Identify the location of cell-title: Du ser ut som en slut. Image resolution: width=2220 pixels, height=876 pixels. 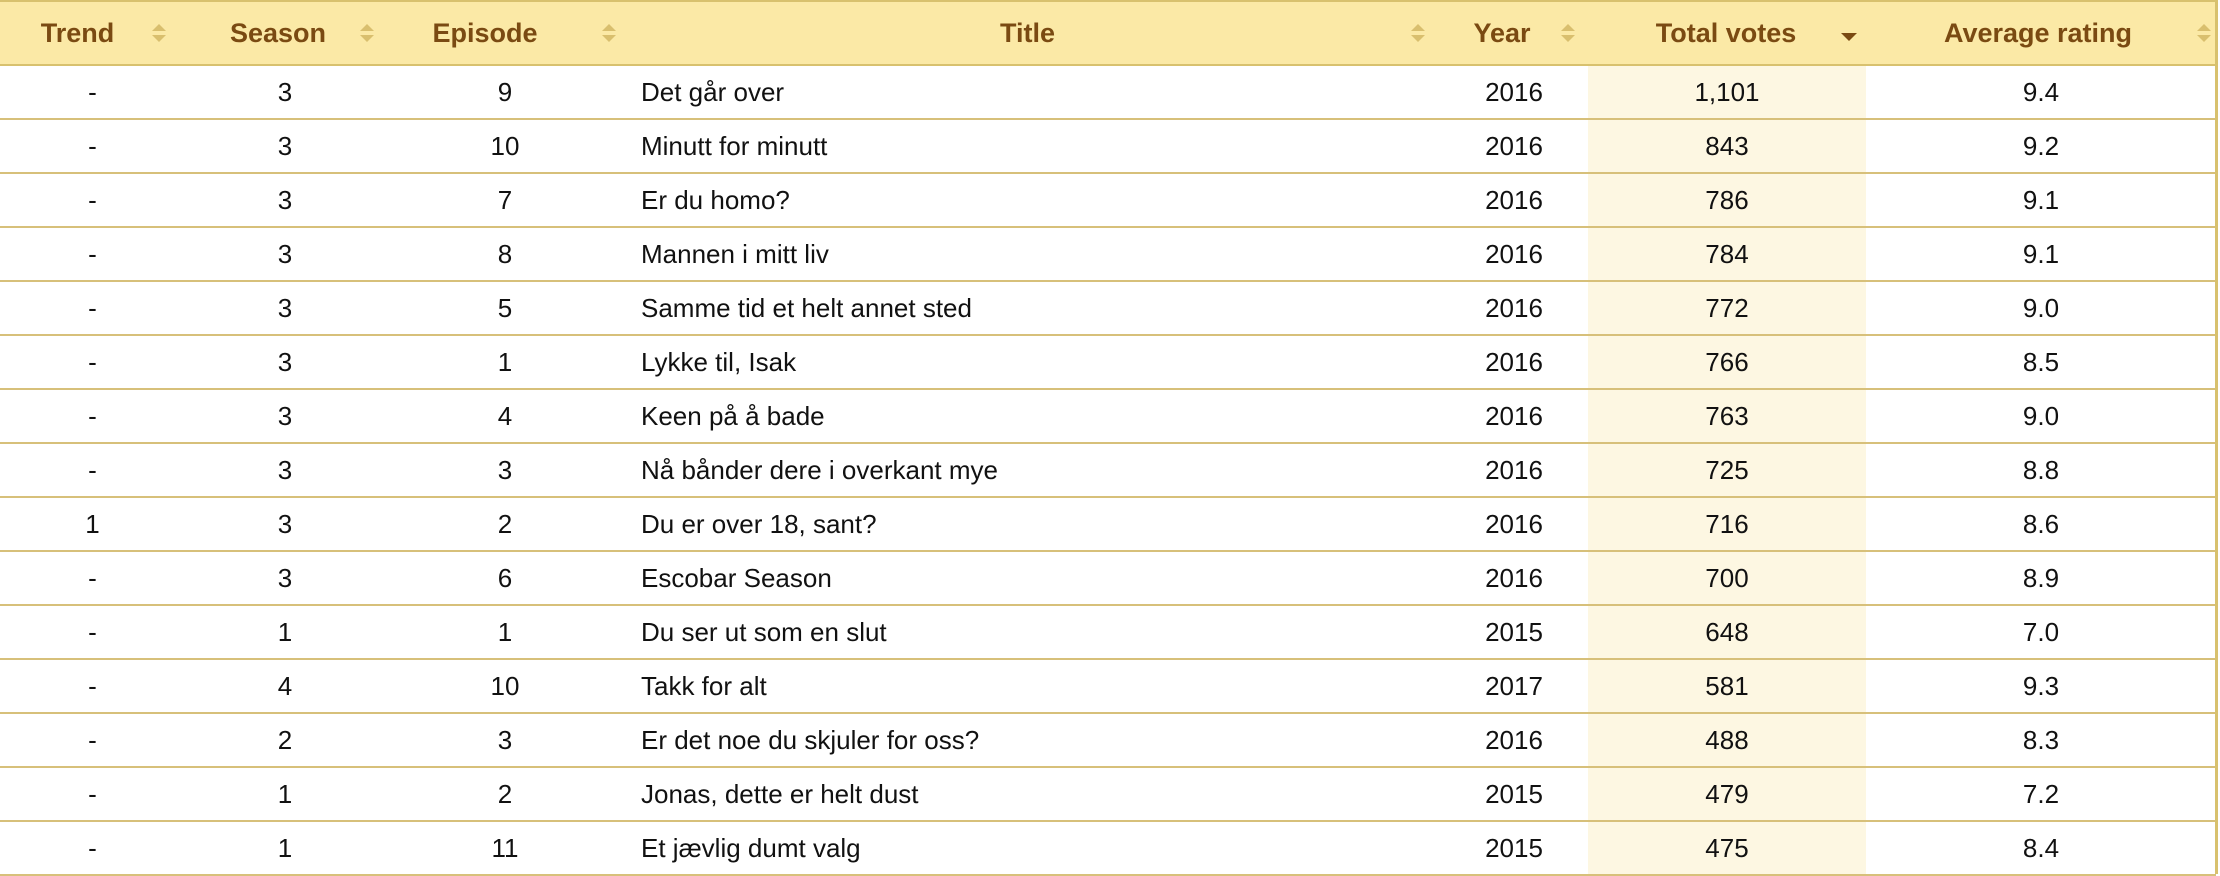
(1032, 632).